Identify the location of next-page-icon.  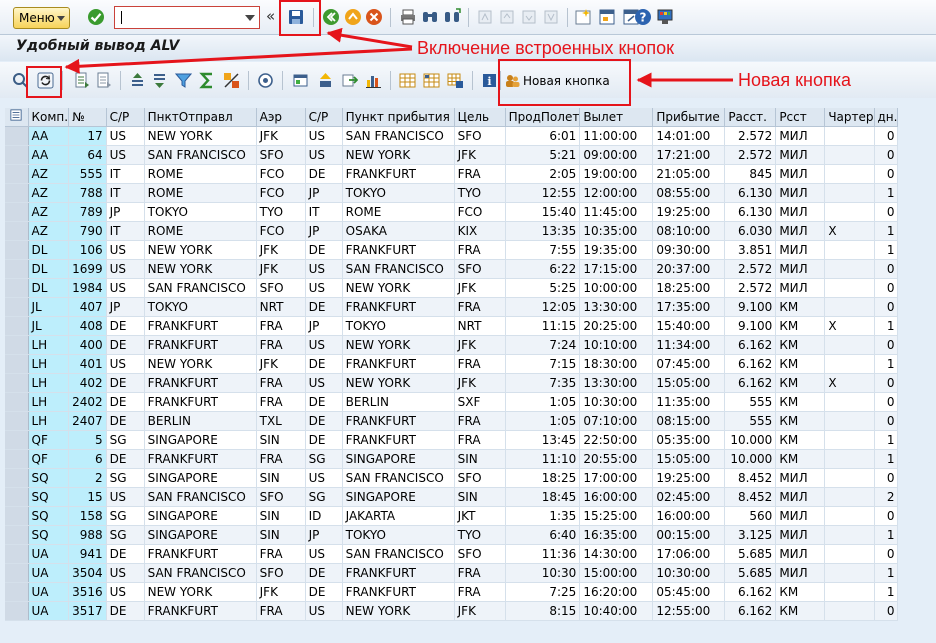
(529, 17).